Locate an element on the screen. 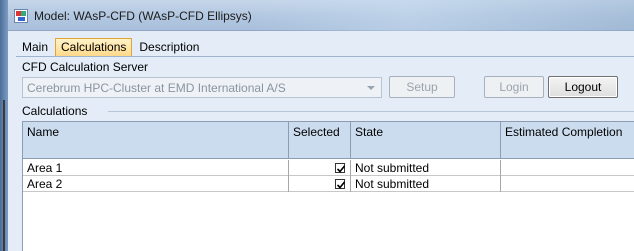  group-divider is located at coordinates (371, 111).